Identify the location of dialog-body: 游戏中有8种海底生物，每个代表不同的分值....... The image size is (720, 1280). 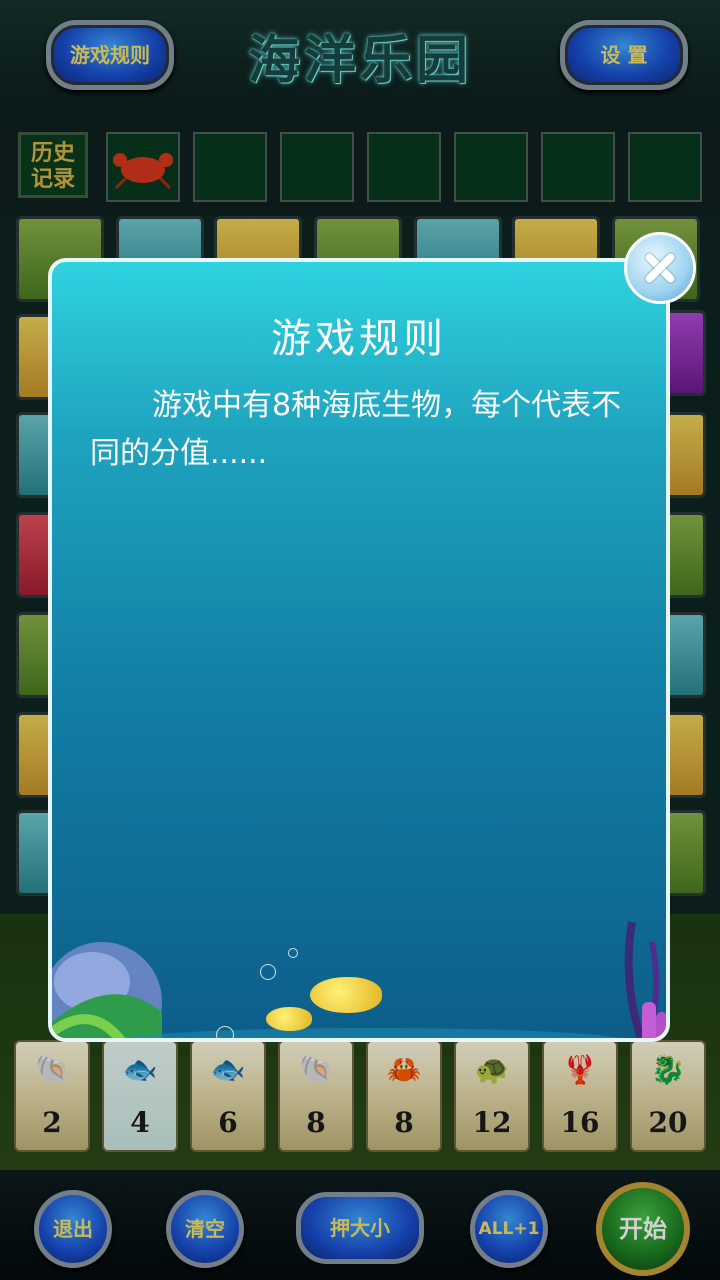
(356, 429).